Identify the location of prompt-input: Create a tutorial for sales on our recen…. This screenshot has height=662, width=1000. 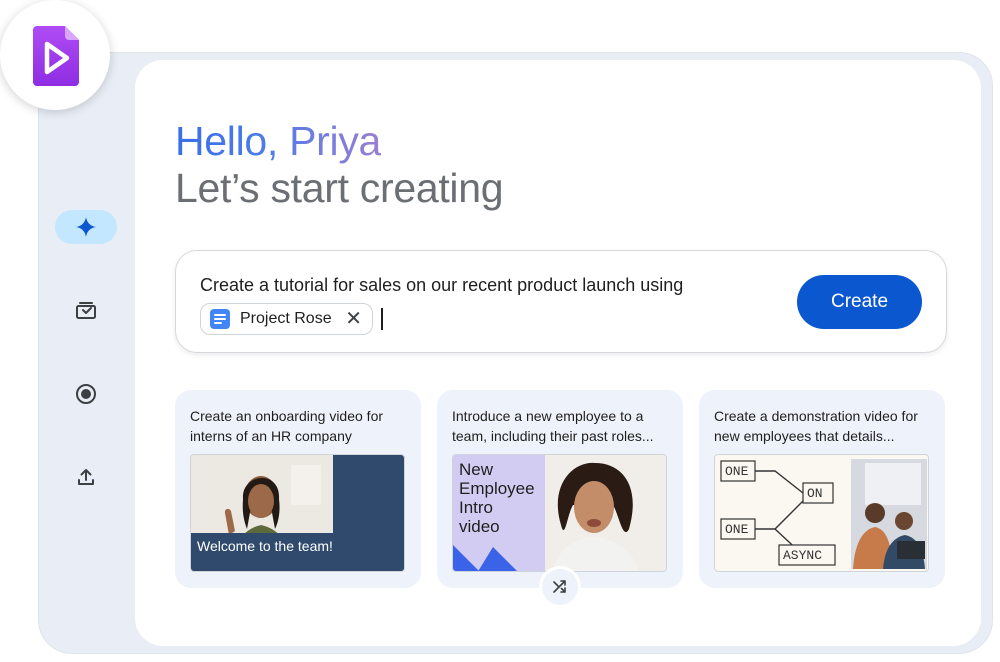
(561, 301).